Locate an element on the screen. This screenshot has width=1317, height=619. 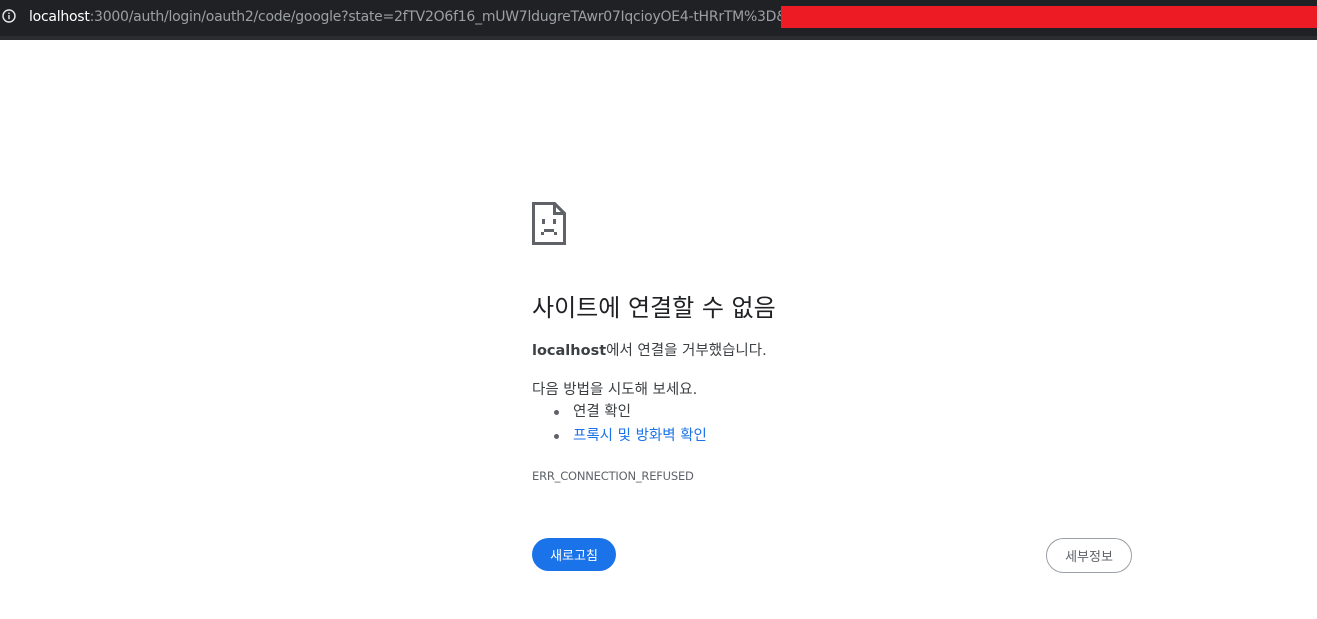
error-title: 사이트에 연결할 수 없음 is located at coordinates (654, 308).